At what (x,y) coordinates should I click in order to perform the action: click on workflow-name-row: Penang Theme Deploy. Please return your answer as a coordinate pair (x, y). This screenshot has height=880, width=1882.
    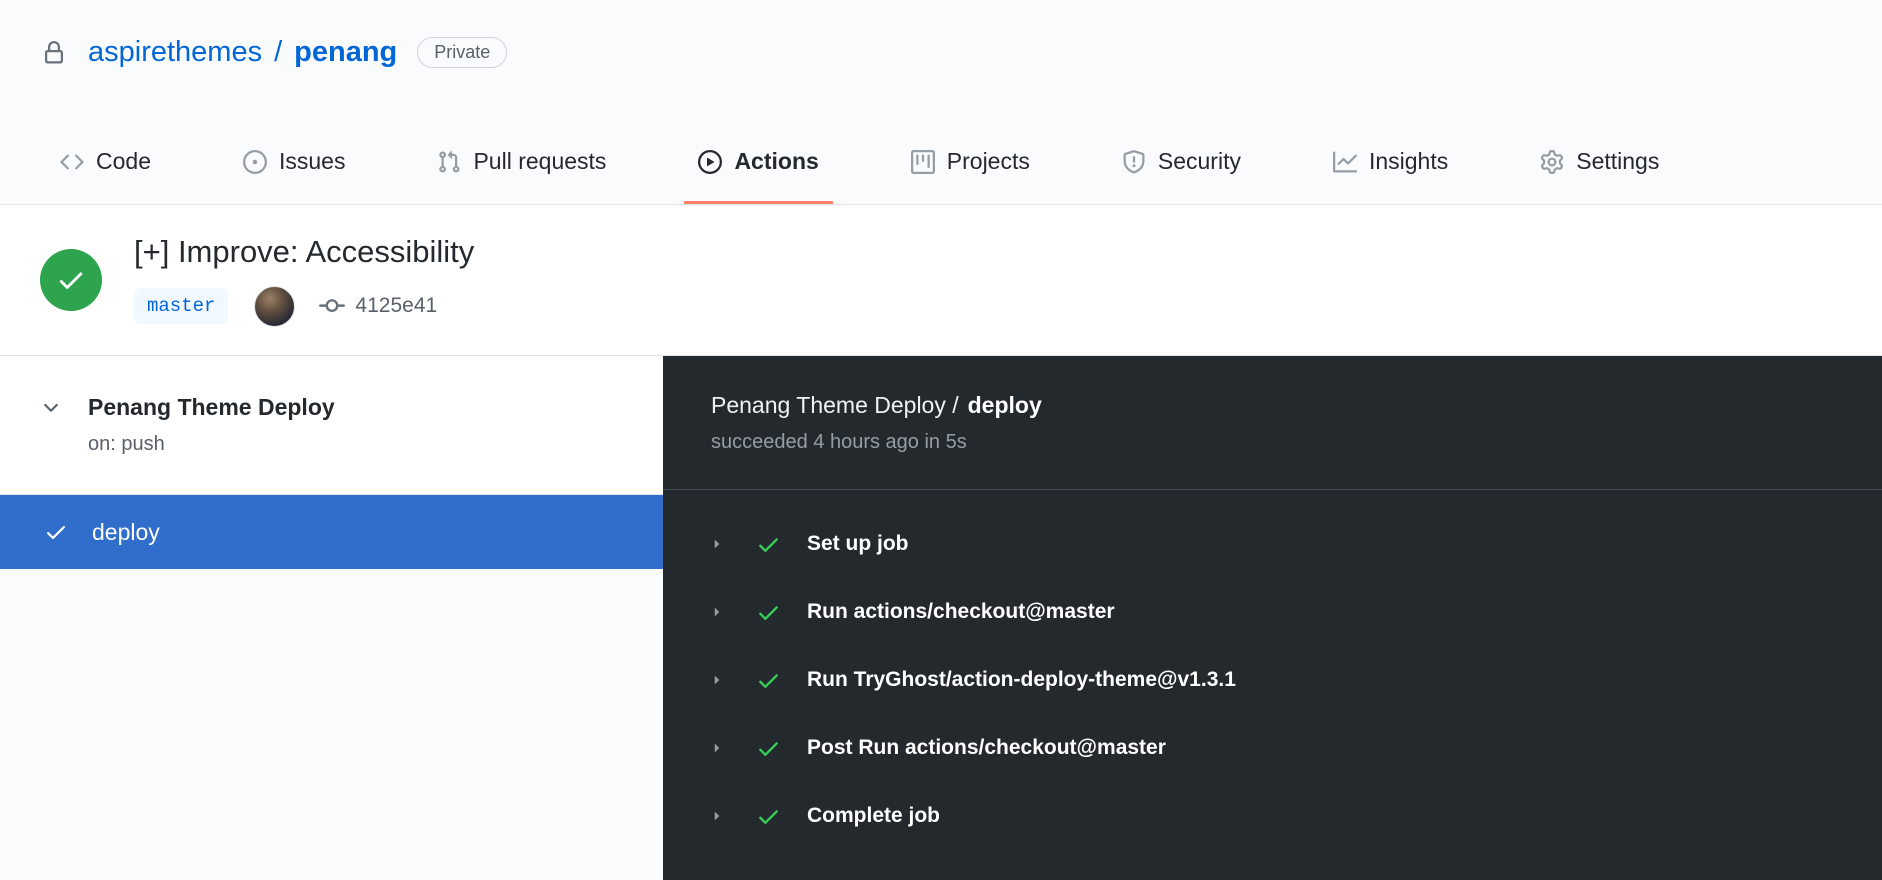
    Looking at the image, I should click on (331, 407).